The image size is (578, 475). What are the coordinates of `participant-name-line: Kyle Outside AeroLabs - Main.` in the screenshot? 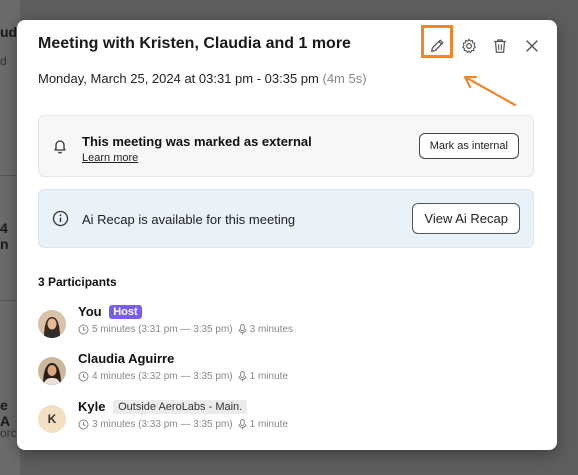 It's located at (163, 406).